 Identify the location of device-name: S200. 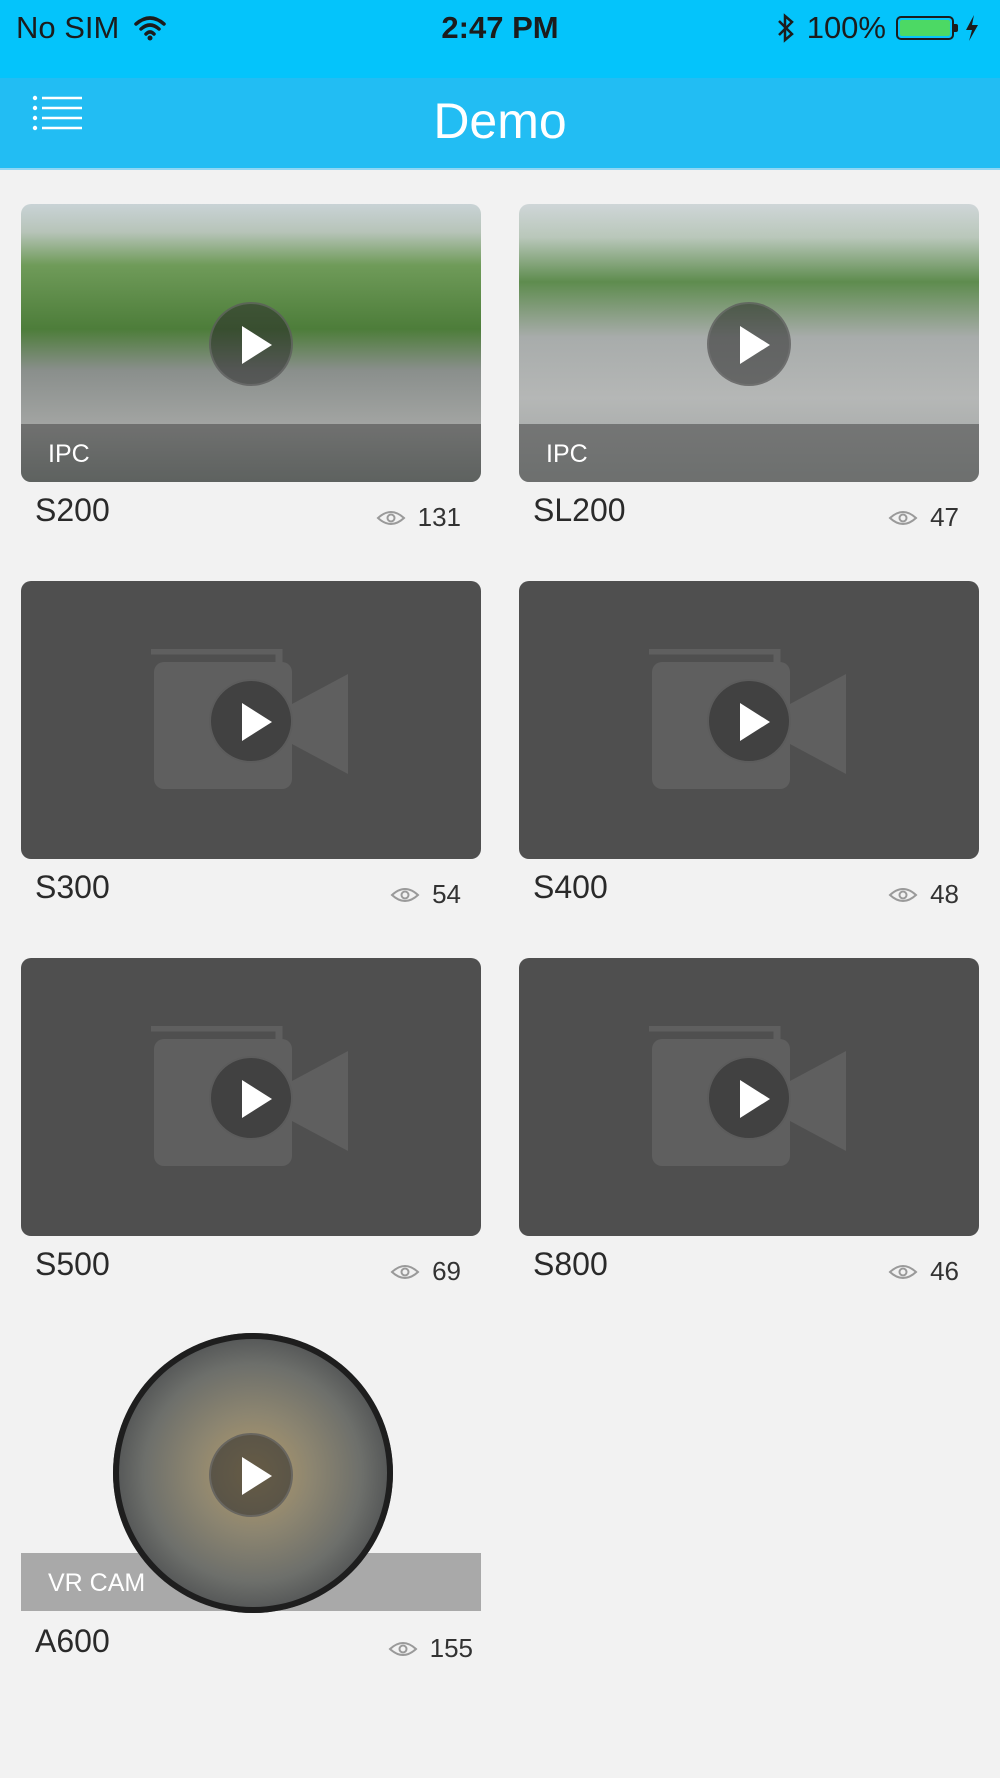
(72, 510).